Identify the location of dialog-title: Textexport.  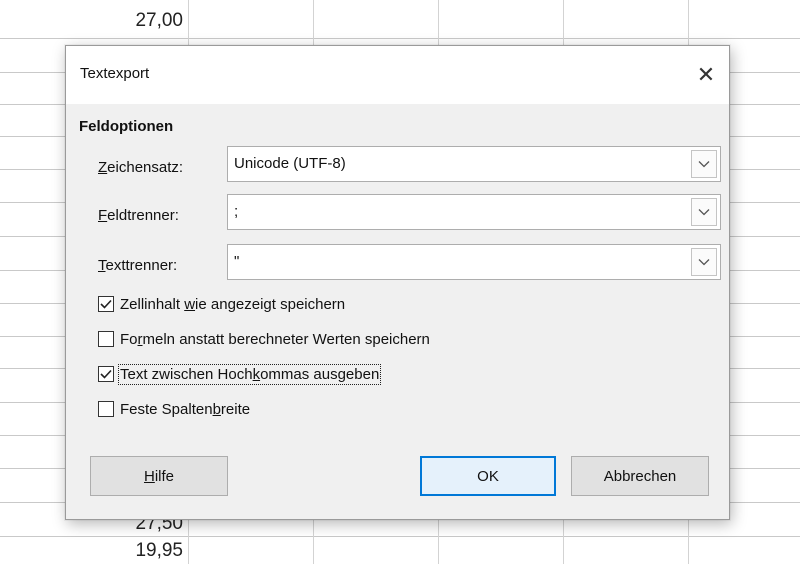
(115, 73).